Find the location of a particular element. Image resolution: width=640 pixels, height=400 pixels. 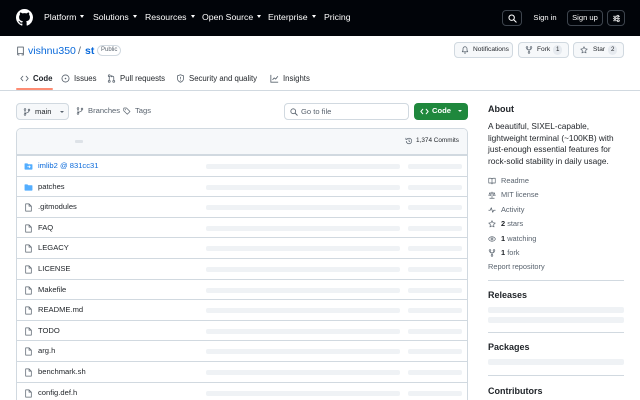

nav-solutions: Solutions is located at coordinates (115, 17).